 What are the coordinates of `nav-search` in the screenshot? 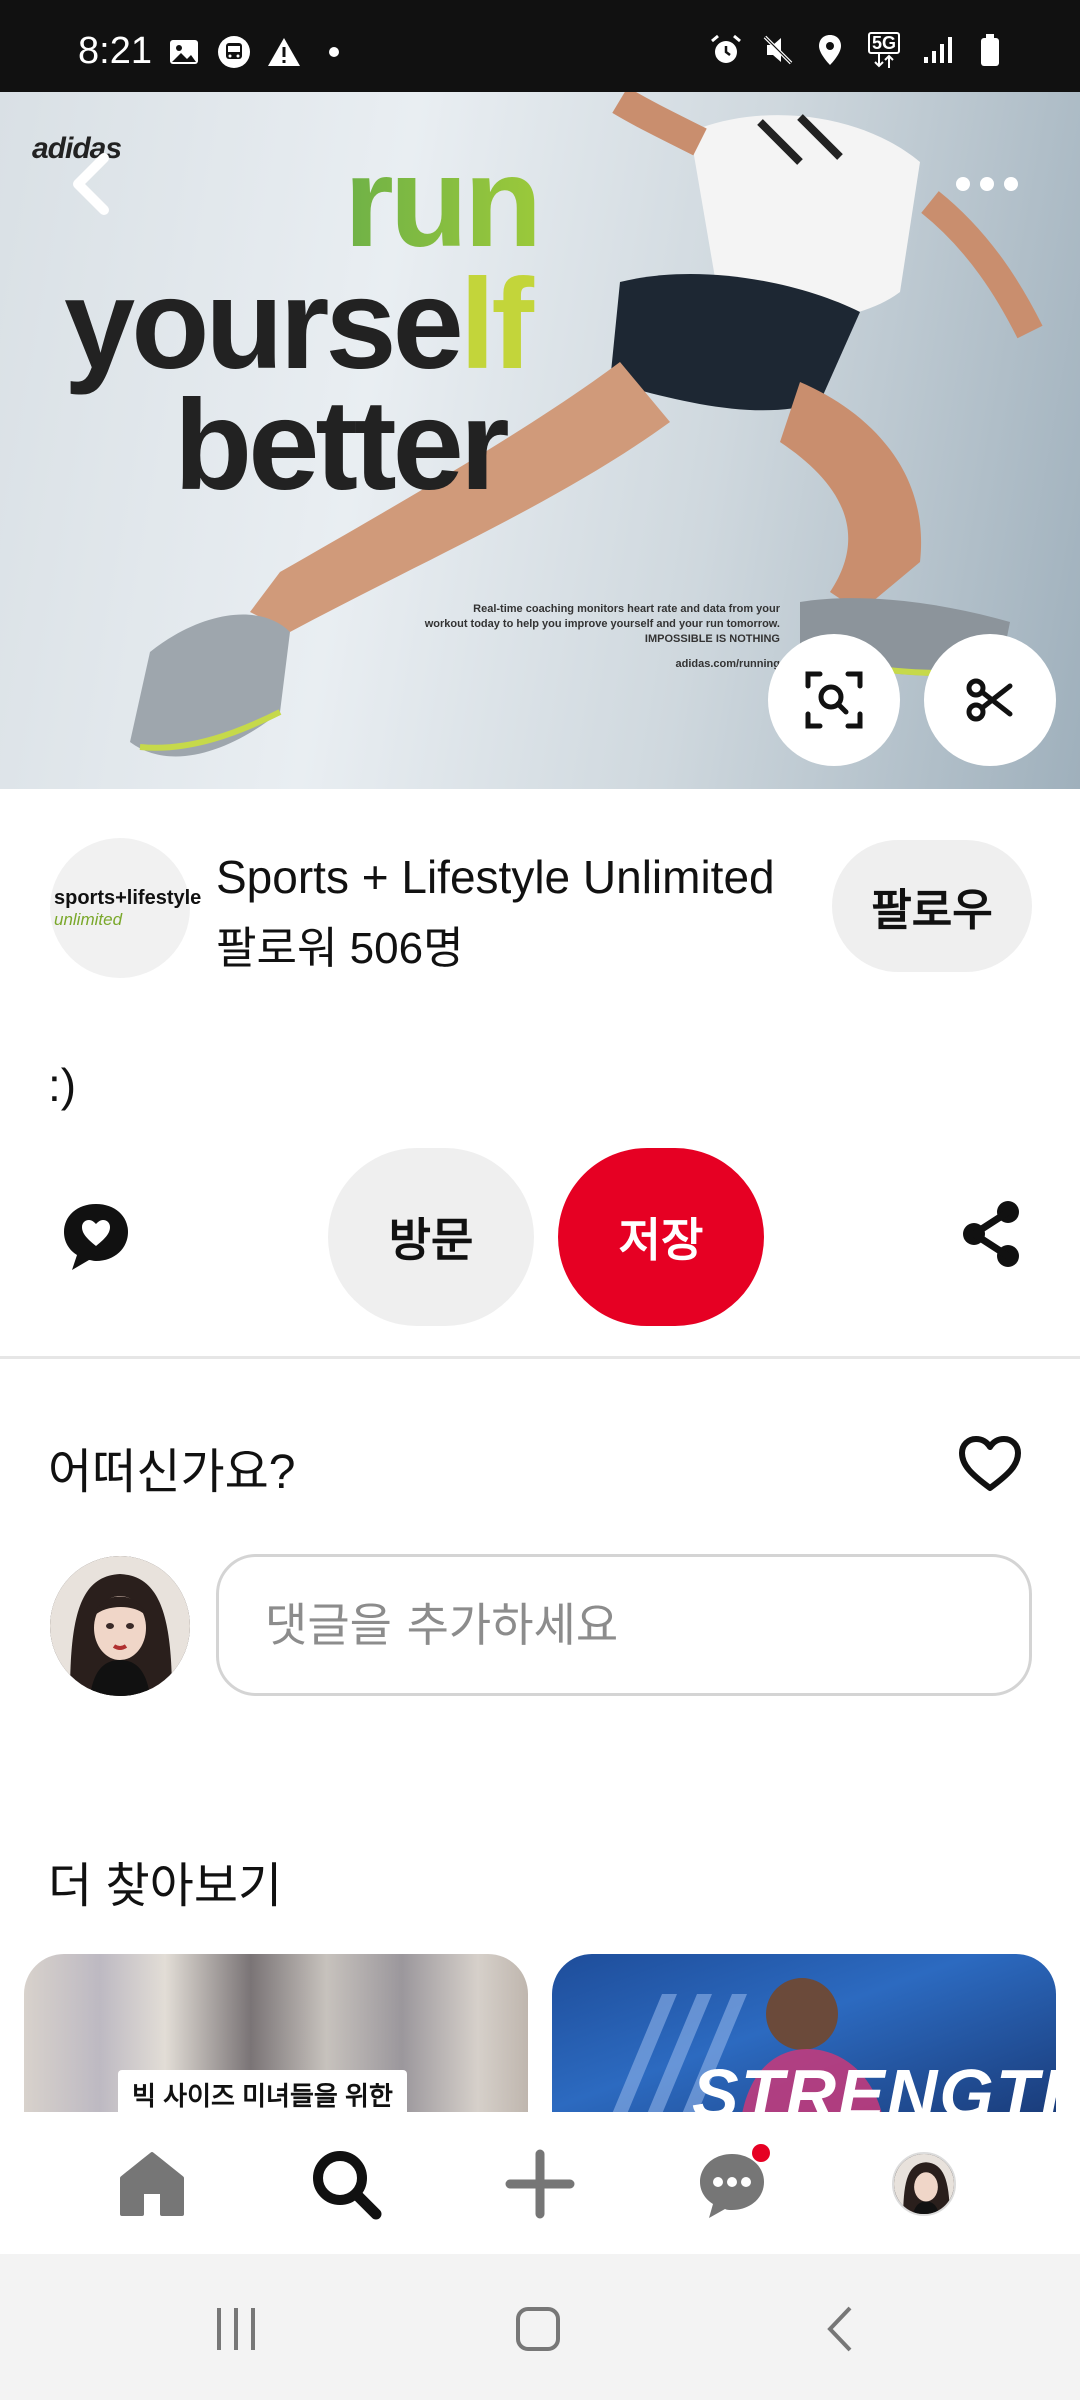 It's located at (346, 2184).